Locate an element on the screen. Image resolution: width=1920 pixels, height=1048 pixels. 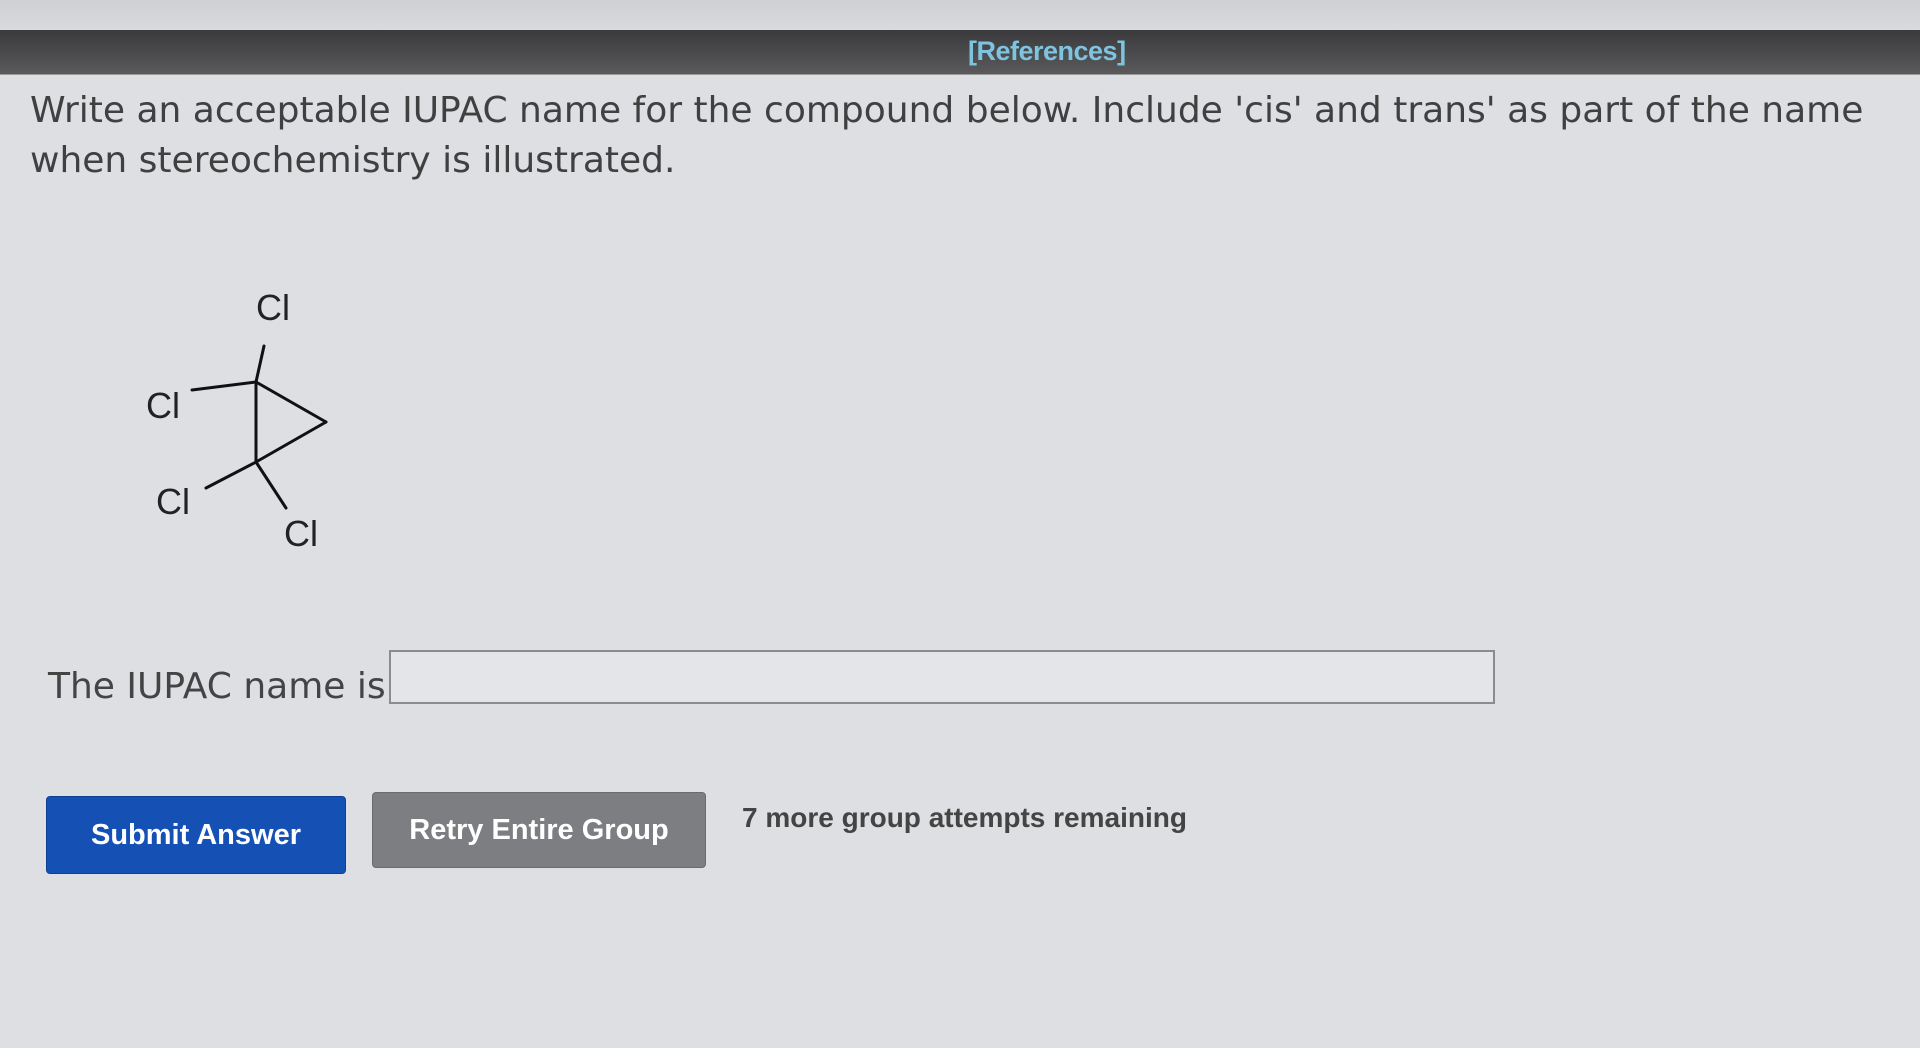
ring-bond-top-right is located at coordinates (291, 402).